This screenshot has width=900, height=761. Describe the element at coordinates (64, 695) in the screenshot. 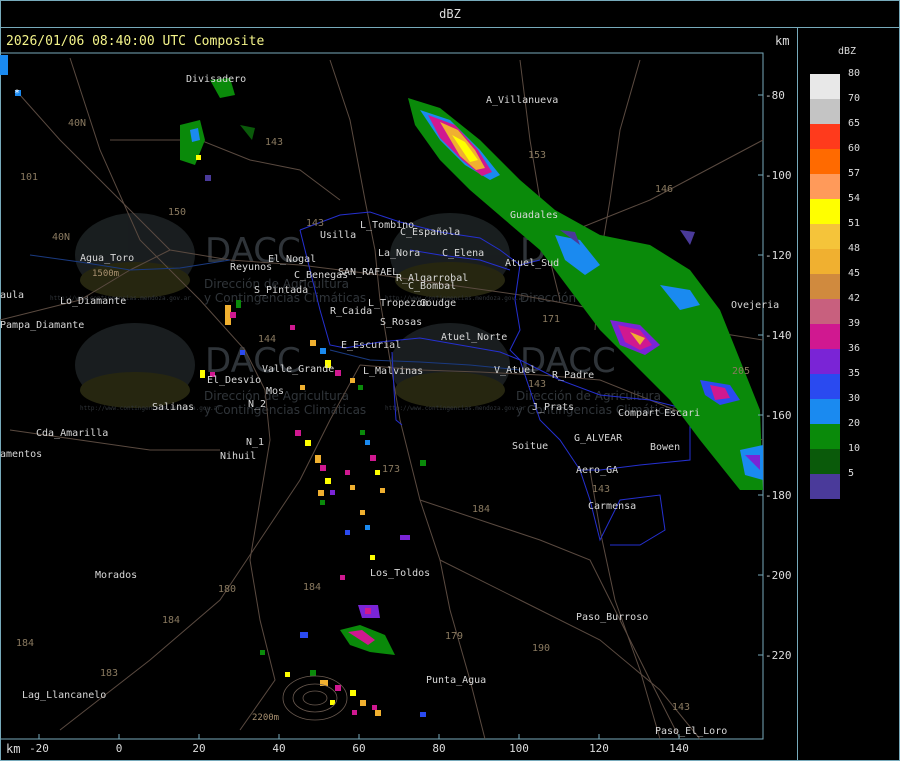

I see `place-label: Lag_Llancanelo` at that location.